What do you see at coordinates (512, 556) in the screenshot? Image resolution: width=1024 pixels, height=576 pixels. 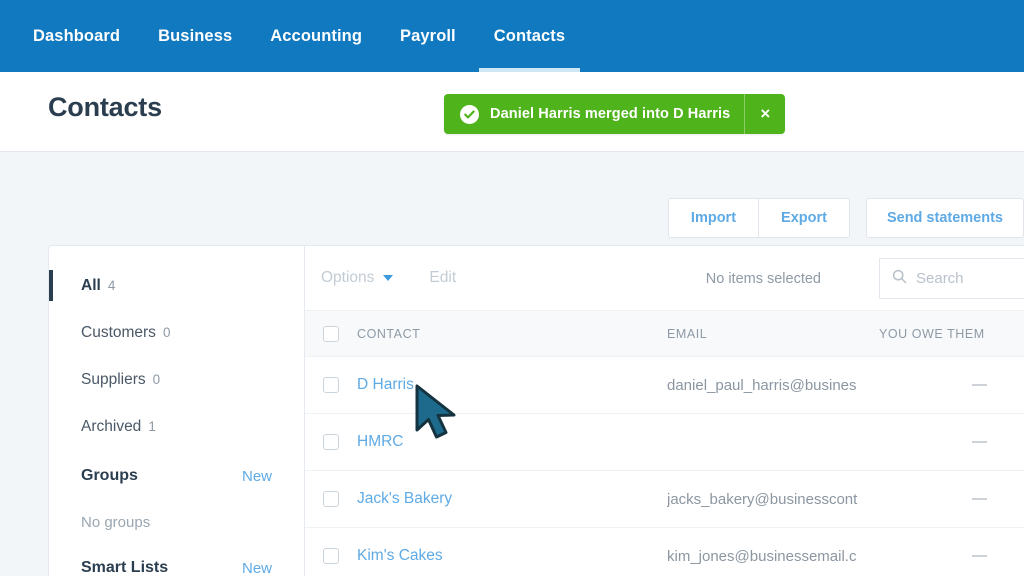 I see `row-contact-cell: Kim's Cakes` at bounding box center [512, 556].